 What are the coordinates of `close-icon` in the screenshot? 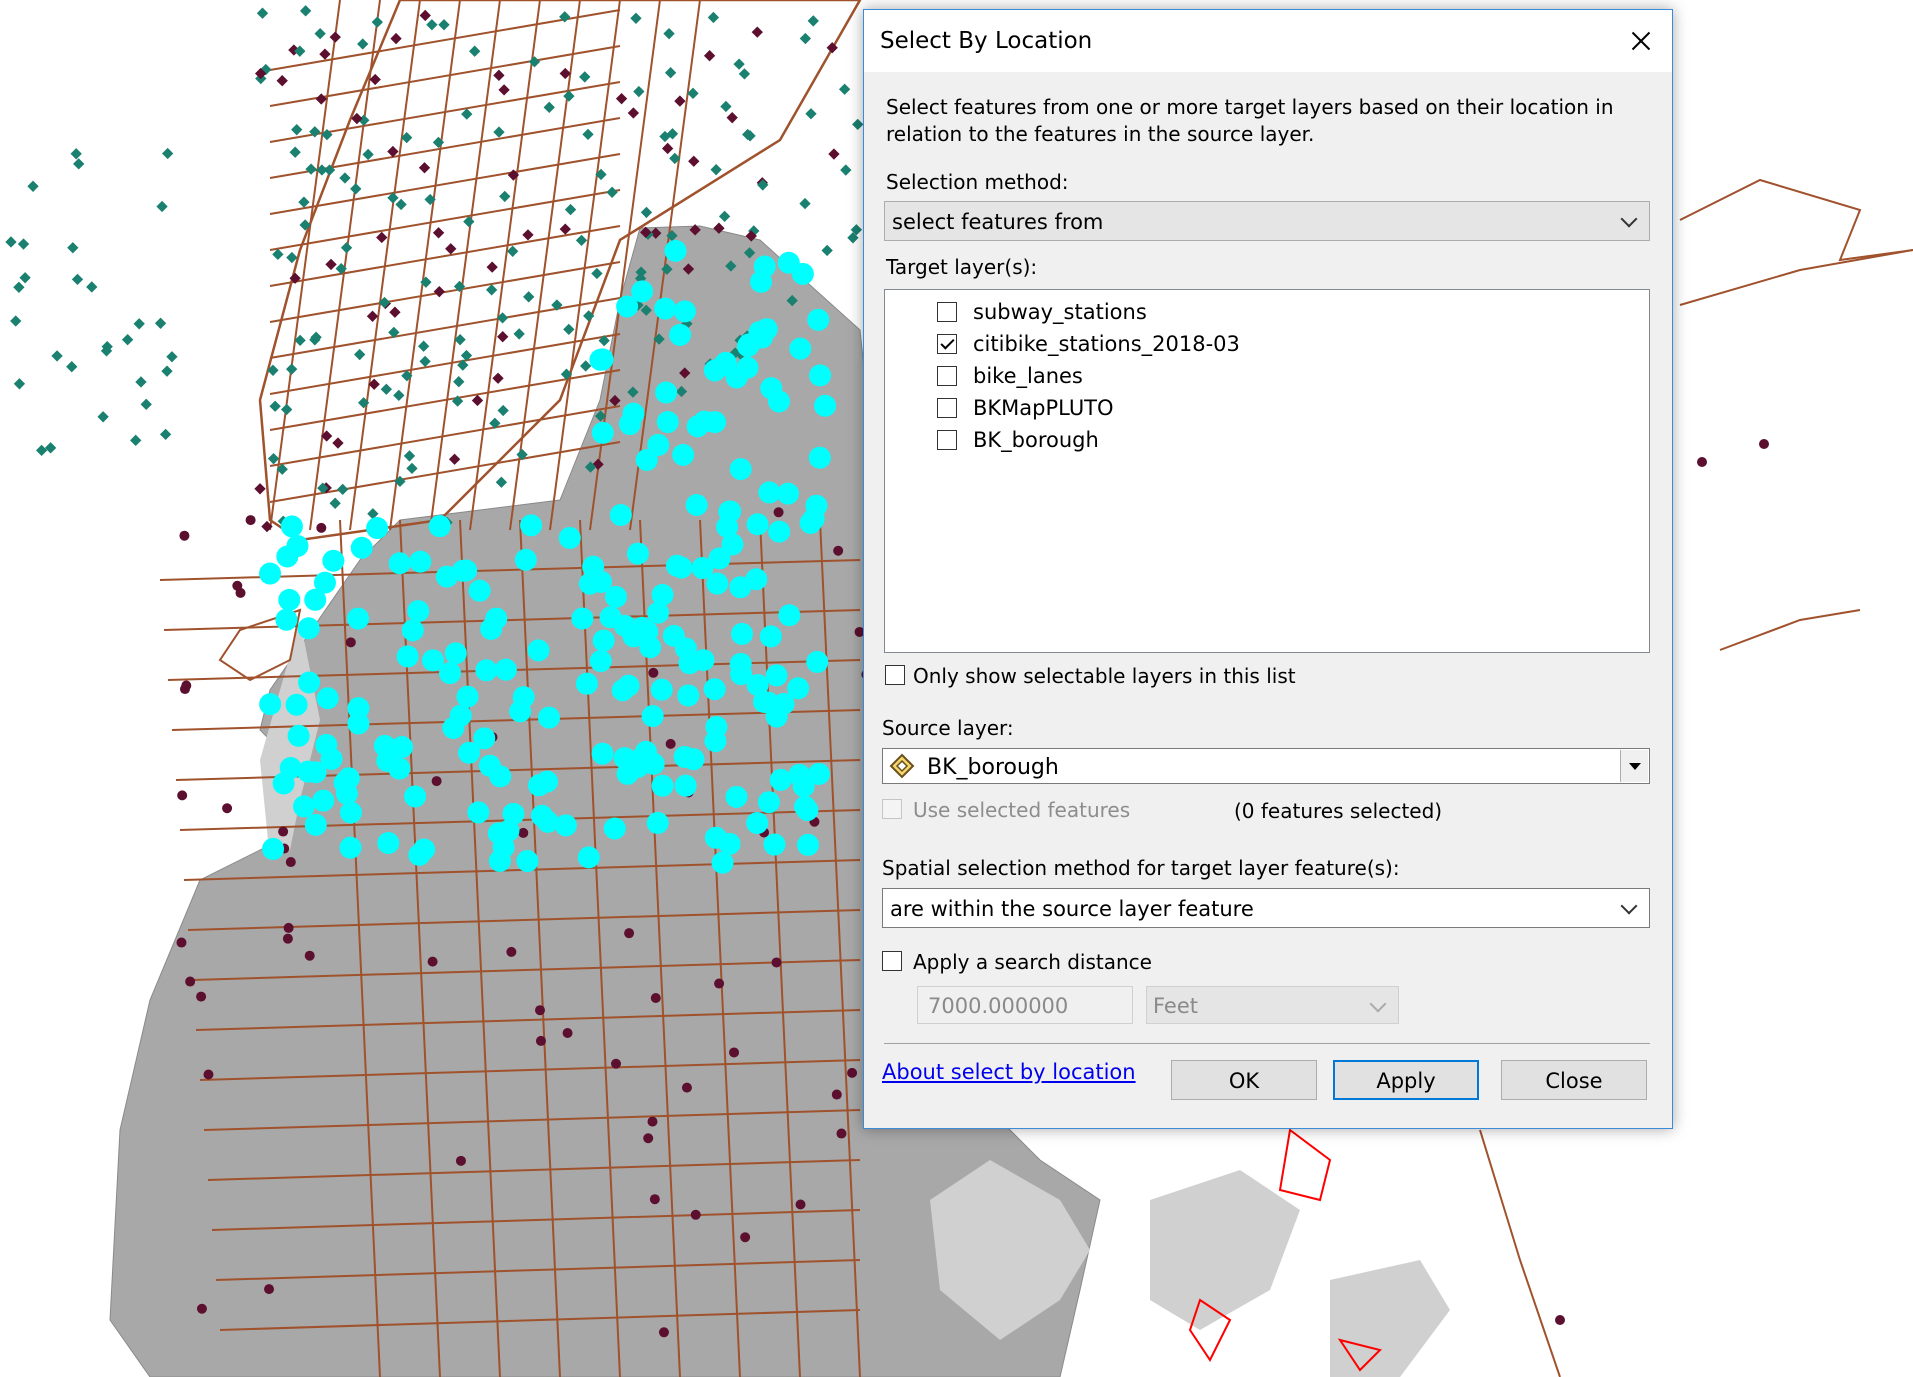 It's located at (1639, 41).